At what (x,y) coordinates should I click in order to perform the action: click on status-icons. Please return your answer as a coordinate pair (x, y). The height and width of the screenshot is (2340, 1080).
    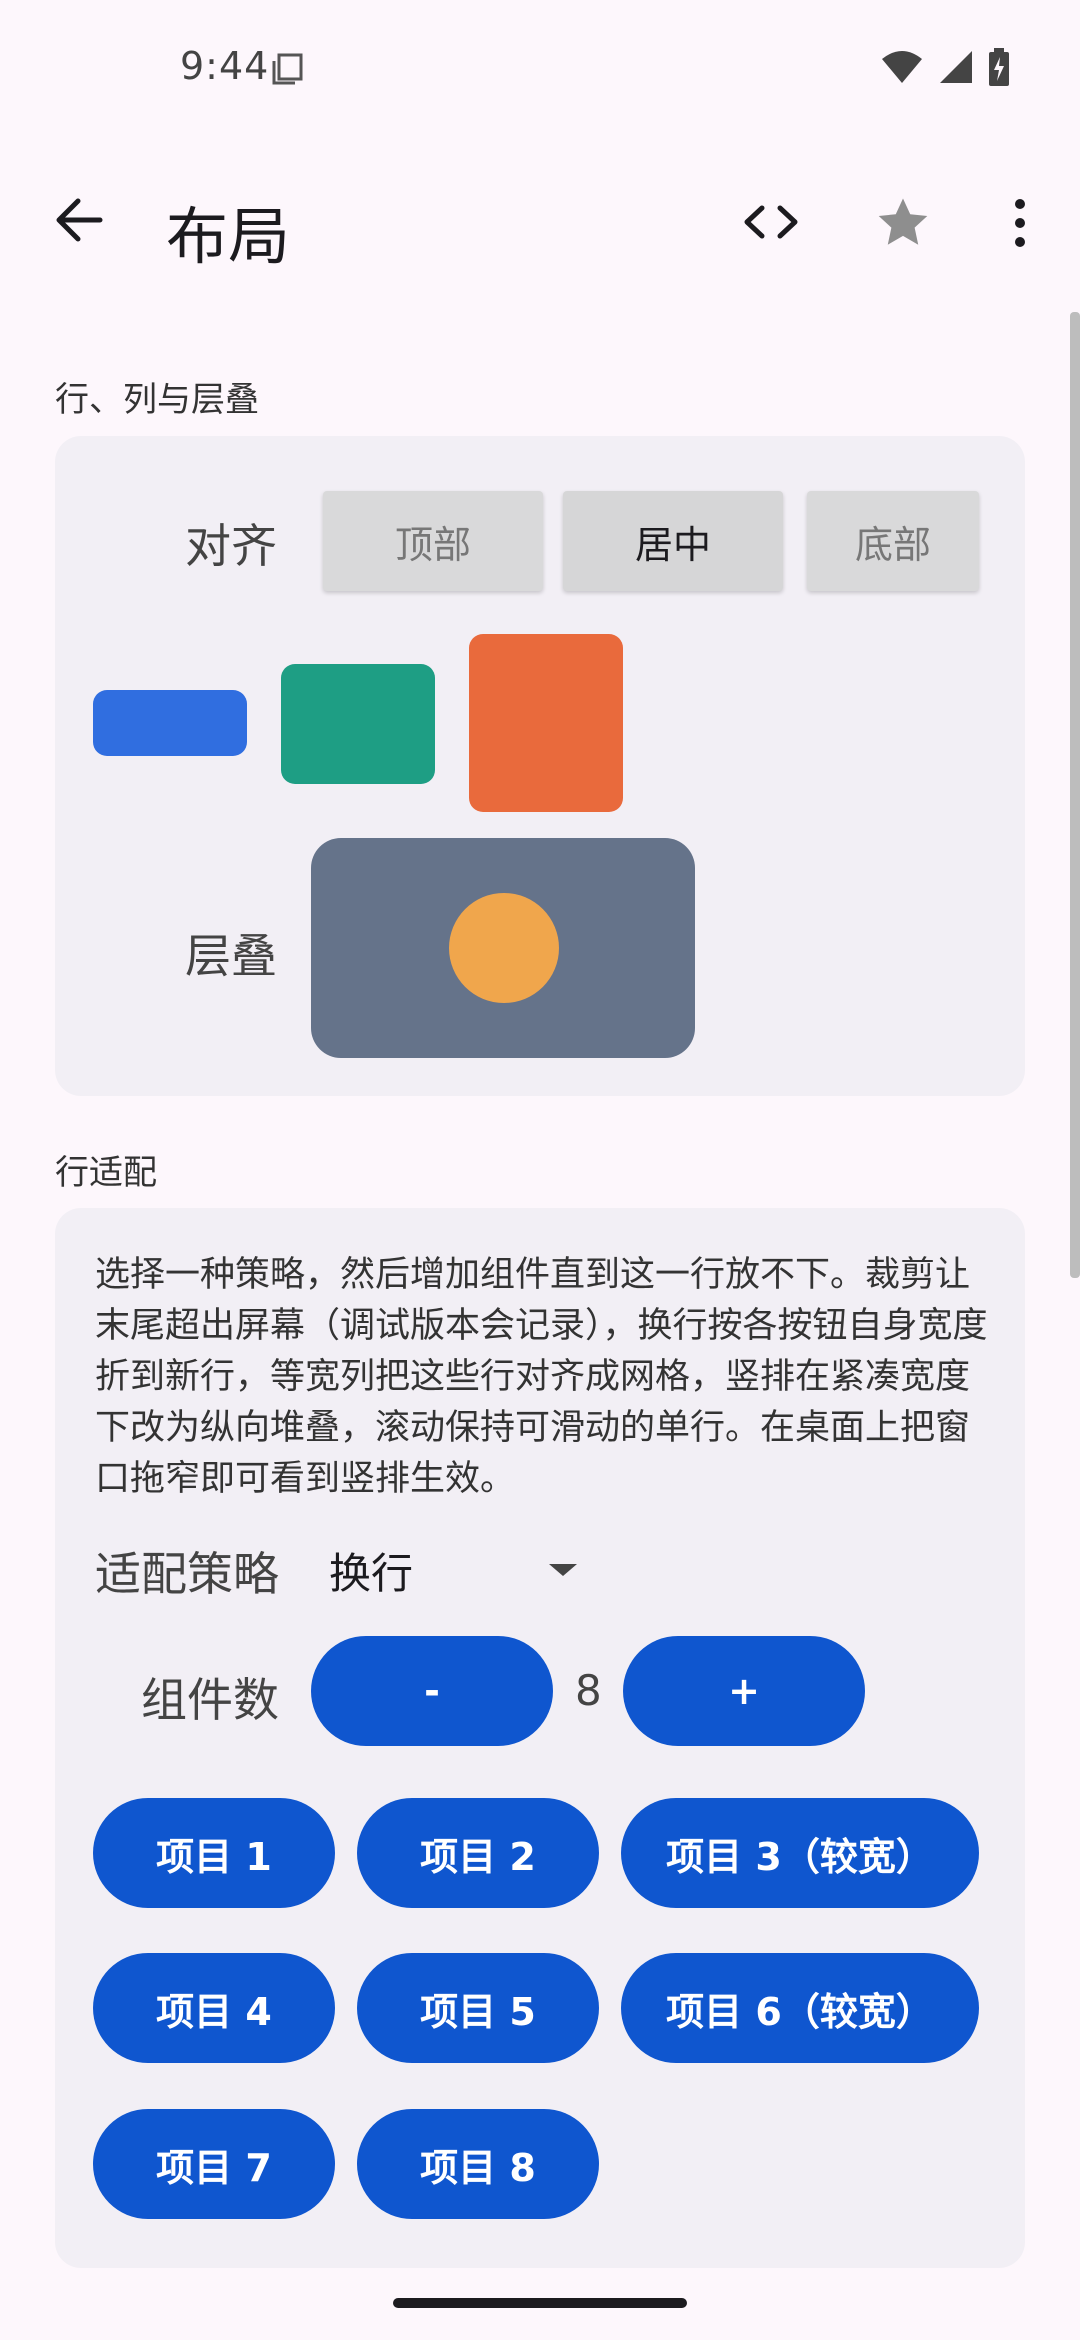
    Looking at the image, I should click on (945, 67).